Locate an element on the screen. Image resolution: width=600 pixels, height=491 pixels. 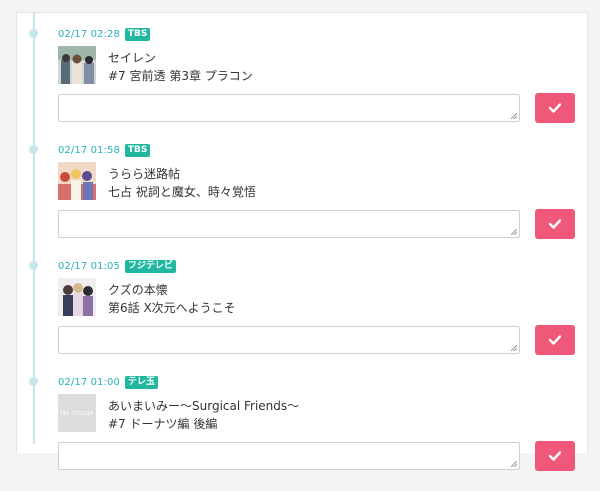
air-time: 02/17 01:05 is located at coordinates (89, 266).